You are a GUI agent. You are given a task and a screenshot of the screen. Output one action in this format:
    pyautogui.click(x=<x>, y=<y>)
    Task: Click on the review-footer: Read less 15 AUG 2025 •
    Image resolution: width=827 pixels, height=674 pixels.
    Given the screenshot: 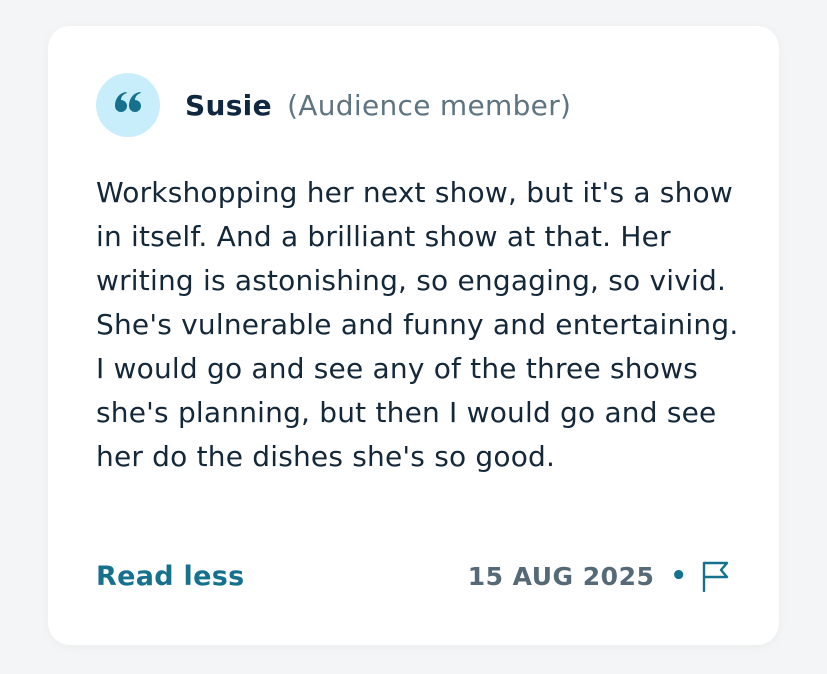 What is the action you would take?
    pyautogui.click(x=413, y=576)
    